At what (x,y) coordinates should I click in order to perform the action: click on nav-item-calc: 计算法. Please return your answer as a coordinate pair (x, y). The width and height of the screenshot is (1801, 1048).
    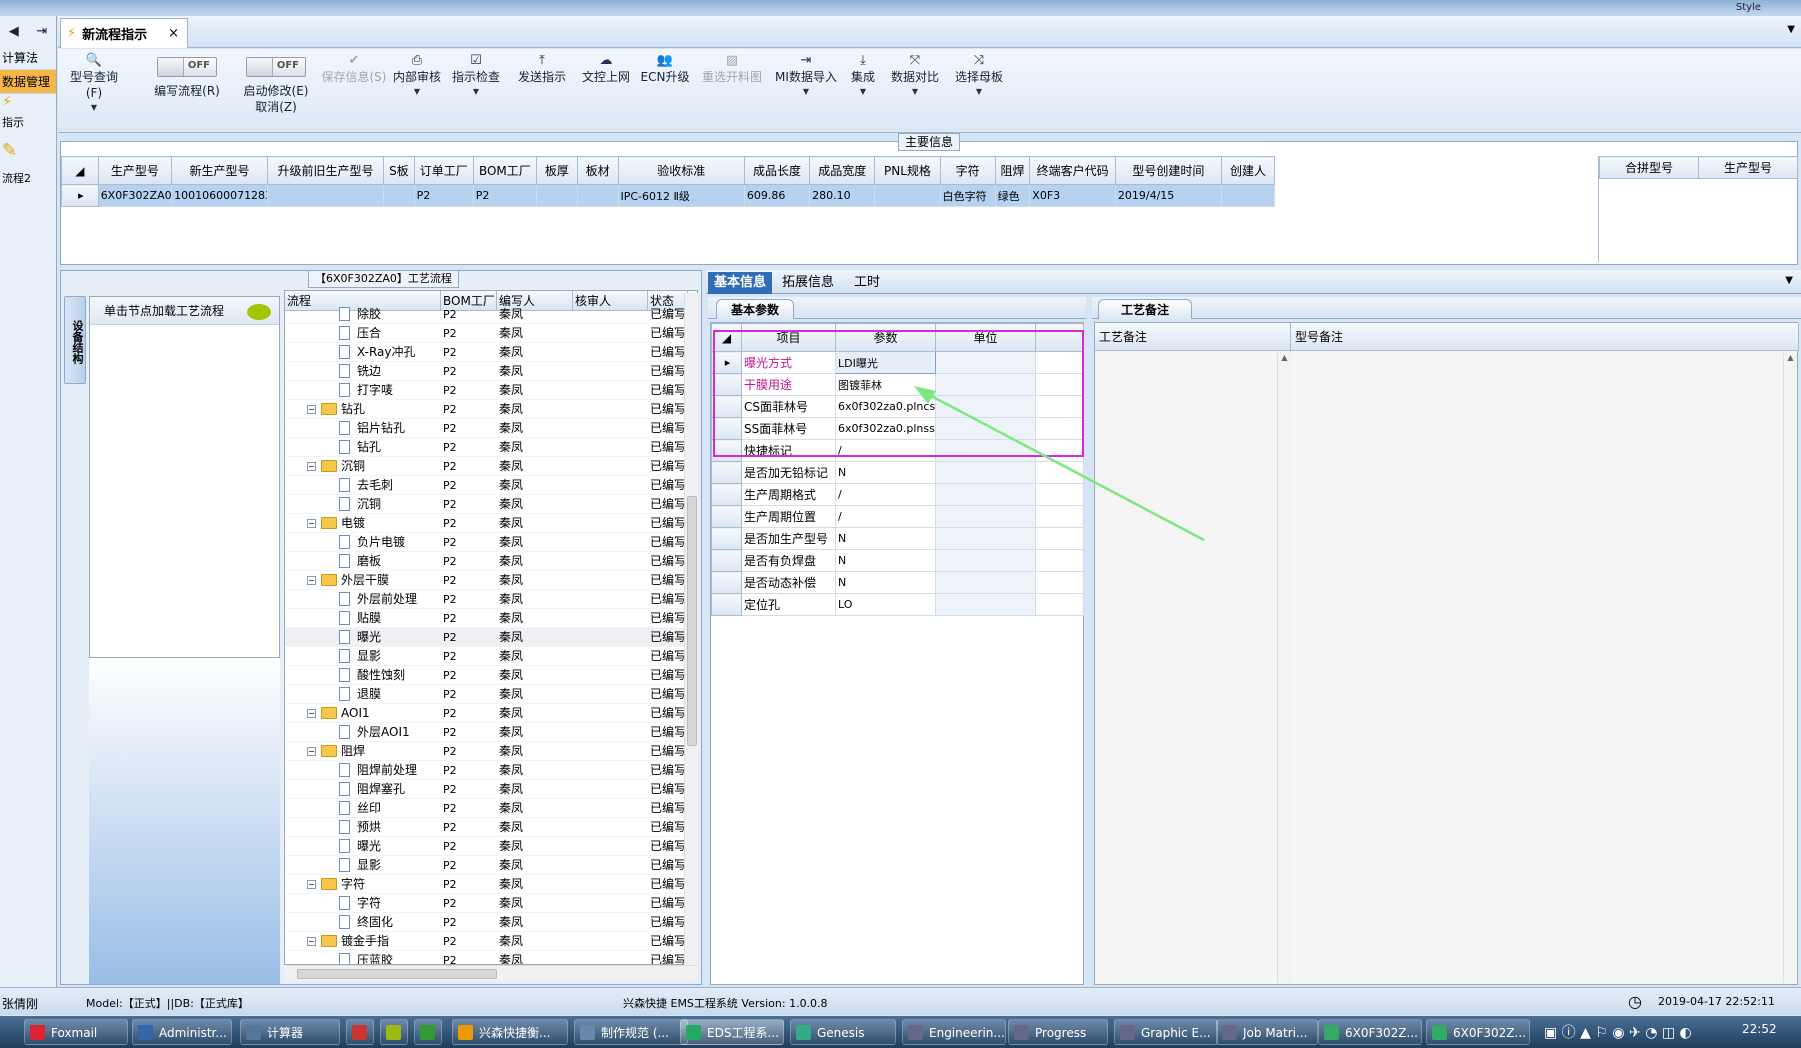
    Looking at the image, I should click on (28, 58).